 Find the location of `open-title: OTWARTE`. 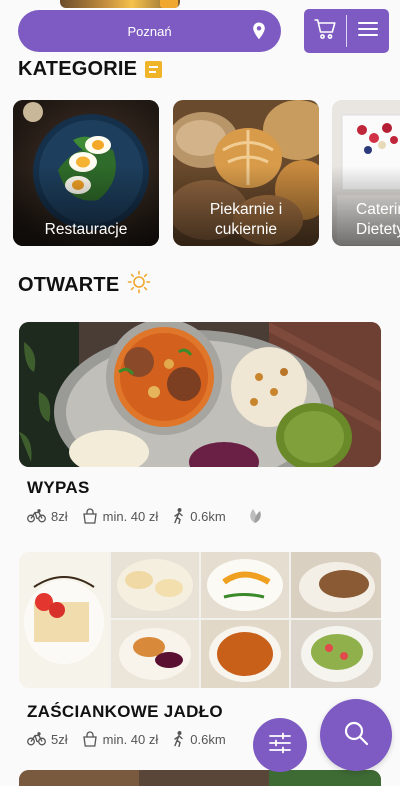

open-title: OTWARTE is located at coordinates (69, 284).